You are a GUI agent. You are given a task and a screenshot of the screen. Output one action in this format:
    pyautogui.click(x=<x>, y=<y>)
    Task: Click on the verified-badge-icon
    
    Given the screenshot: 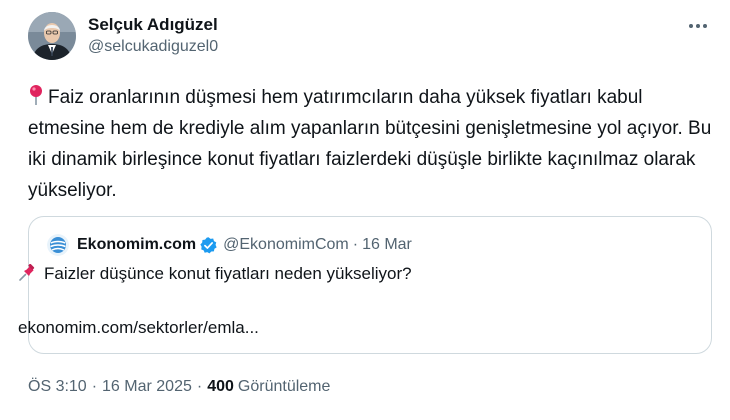 What is the action you would take?
    pyautogui.click(x=208, y=244)
    